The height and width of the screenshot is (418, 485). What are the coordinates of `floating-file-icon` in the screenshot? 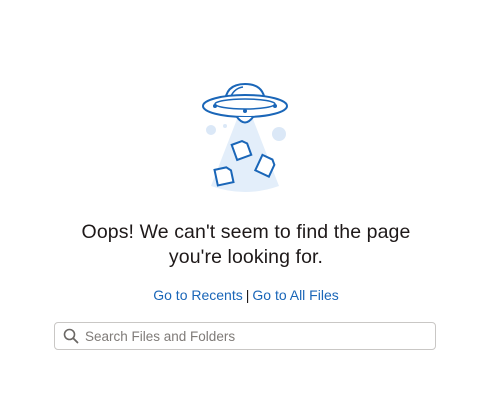 It's located at (224, 176).